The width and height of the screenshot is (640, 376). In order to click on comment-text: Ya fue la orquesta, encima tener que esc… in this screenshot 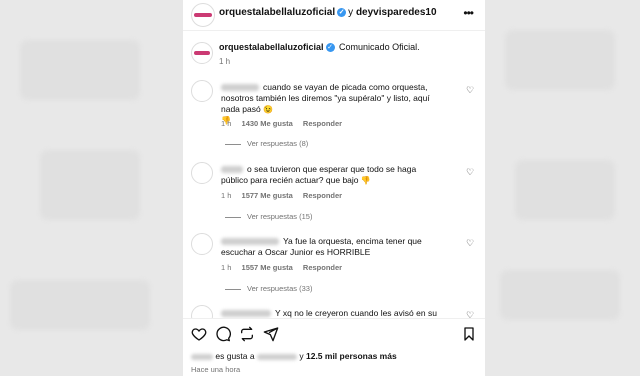, I will do `click(332, 247)`.